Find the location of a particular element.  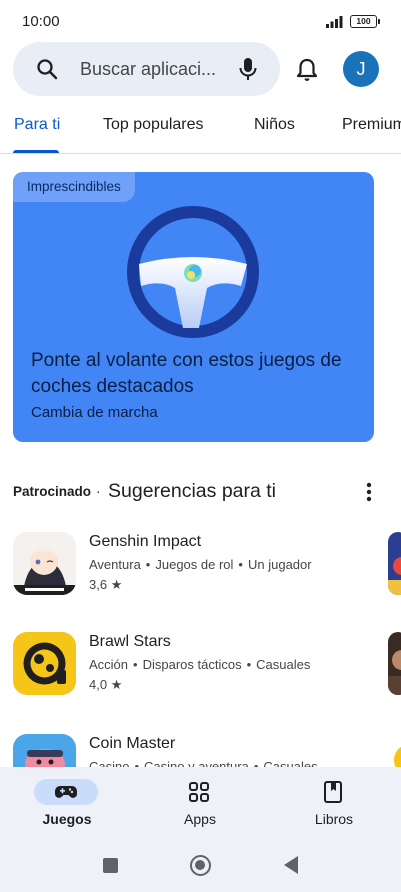

tab-para-ti: Para ti is located at coordinates (37, 125).